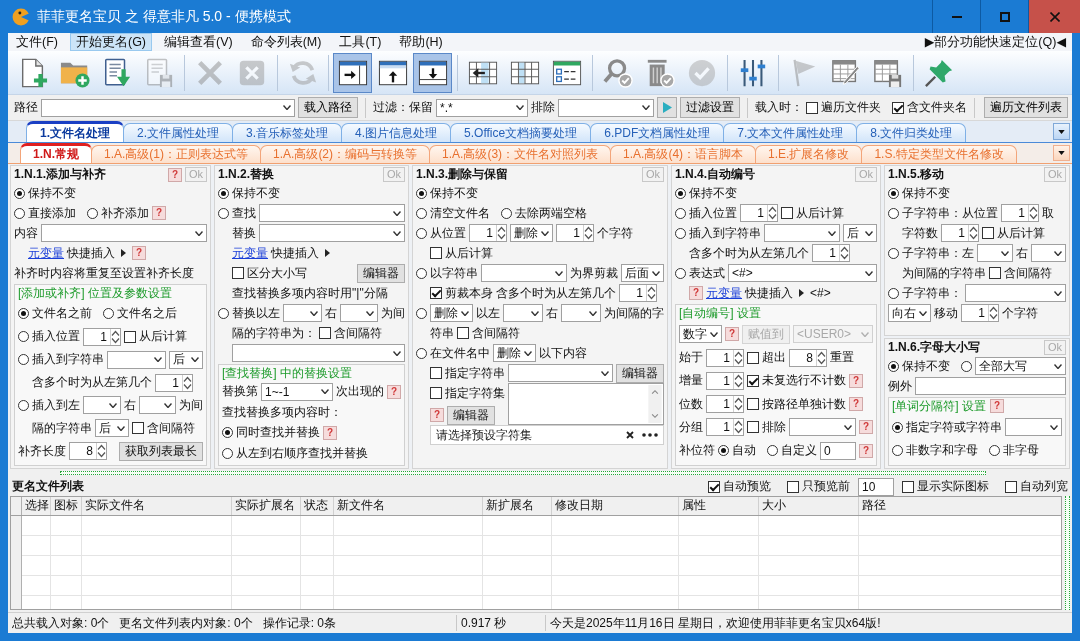 The width and height of the screenshot is (1080, 641). Describe the element at coordinates (657, 132) in the screenshot. I see `tab: 6.PDF文档属性处理` at that location.